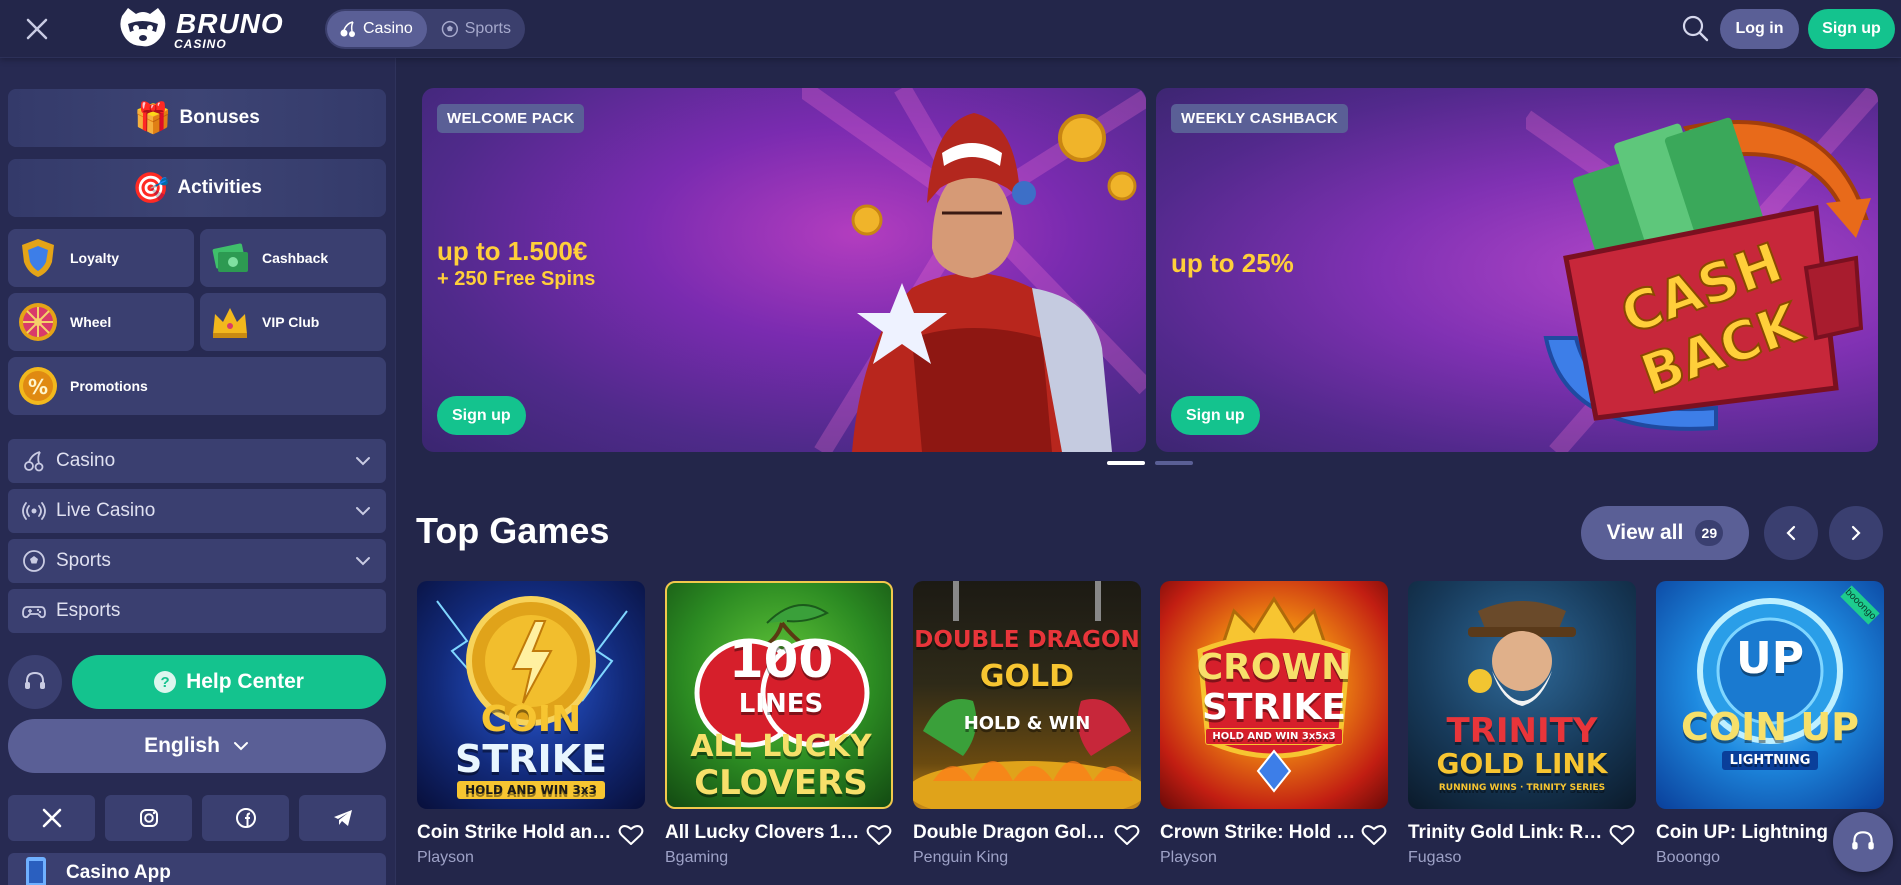 The height and width of the screenshot is (885, 1901). I want to click on game-thumbnail: DOUBLE DRAGON GOLD HOLD & WIN, so click(1027, 695).